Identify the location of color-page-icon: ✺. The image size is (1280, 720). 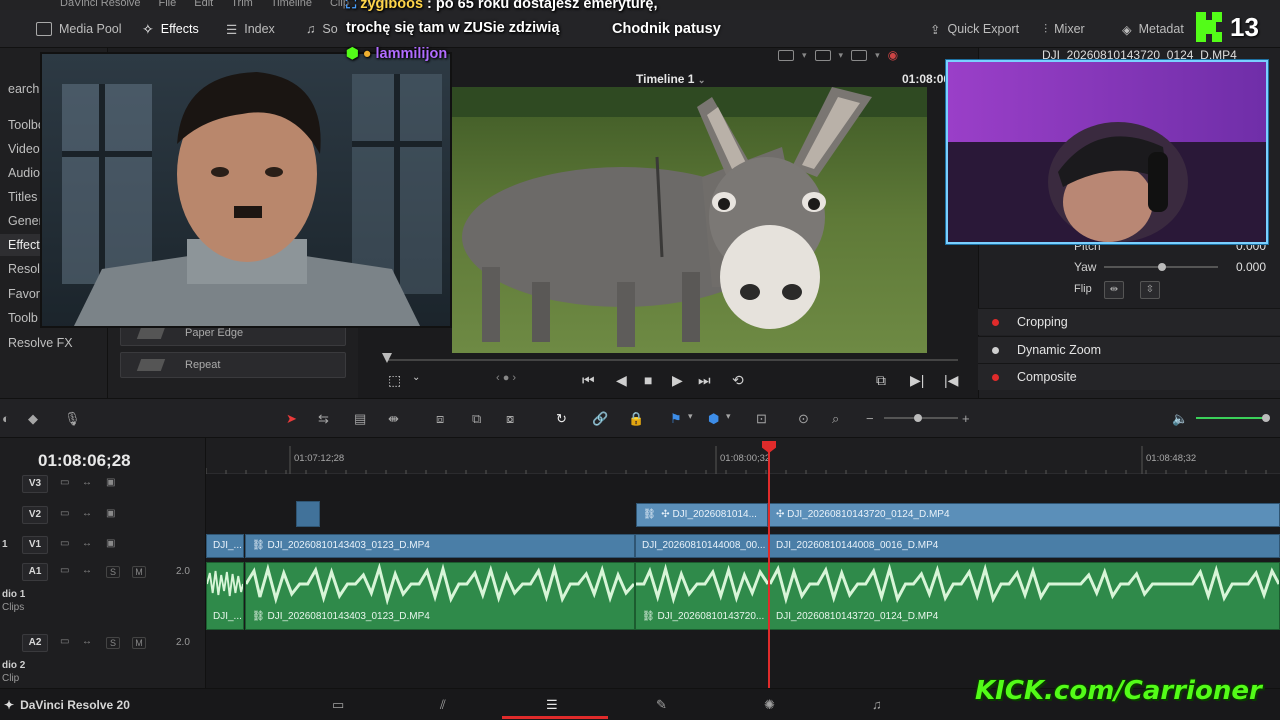
(769, 705).